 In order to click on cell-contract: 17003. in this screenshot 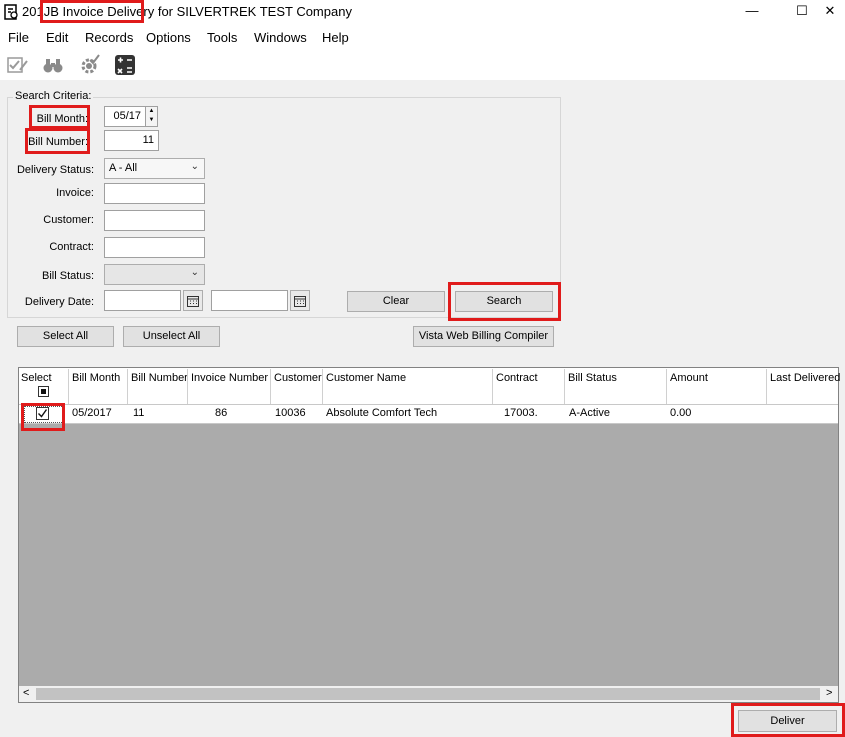, I will do `click(521, 413)`.